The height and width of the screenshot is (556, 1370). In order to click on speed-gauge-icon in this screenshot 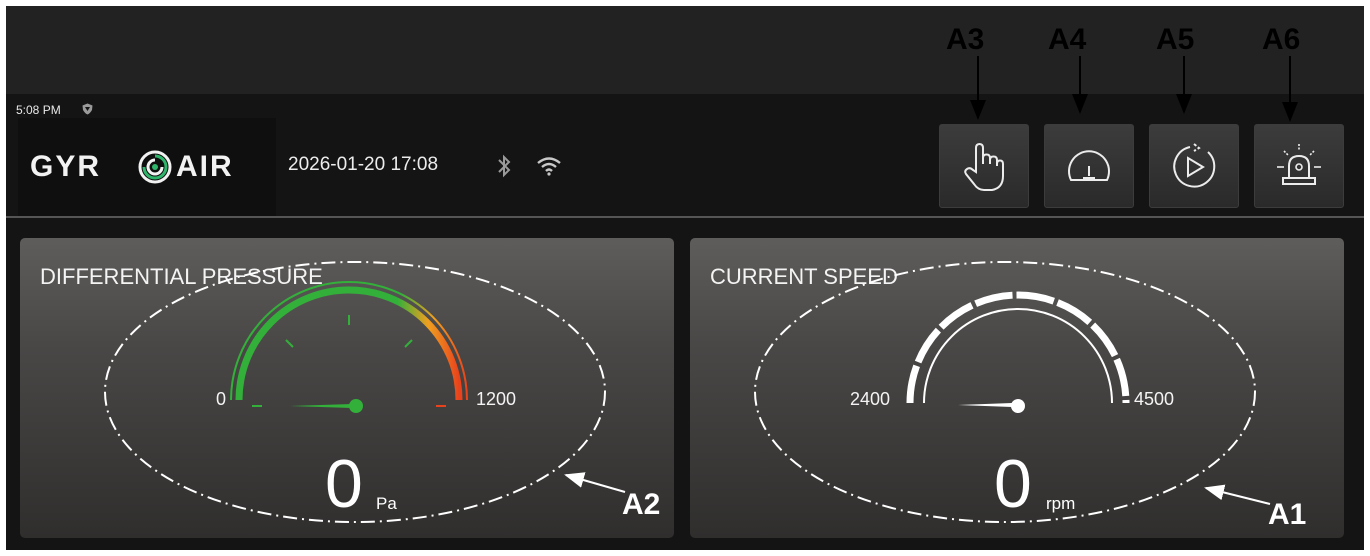, I will do `click(1089, 165)`.